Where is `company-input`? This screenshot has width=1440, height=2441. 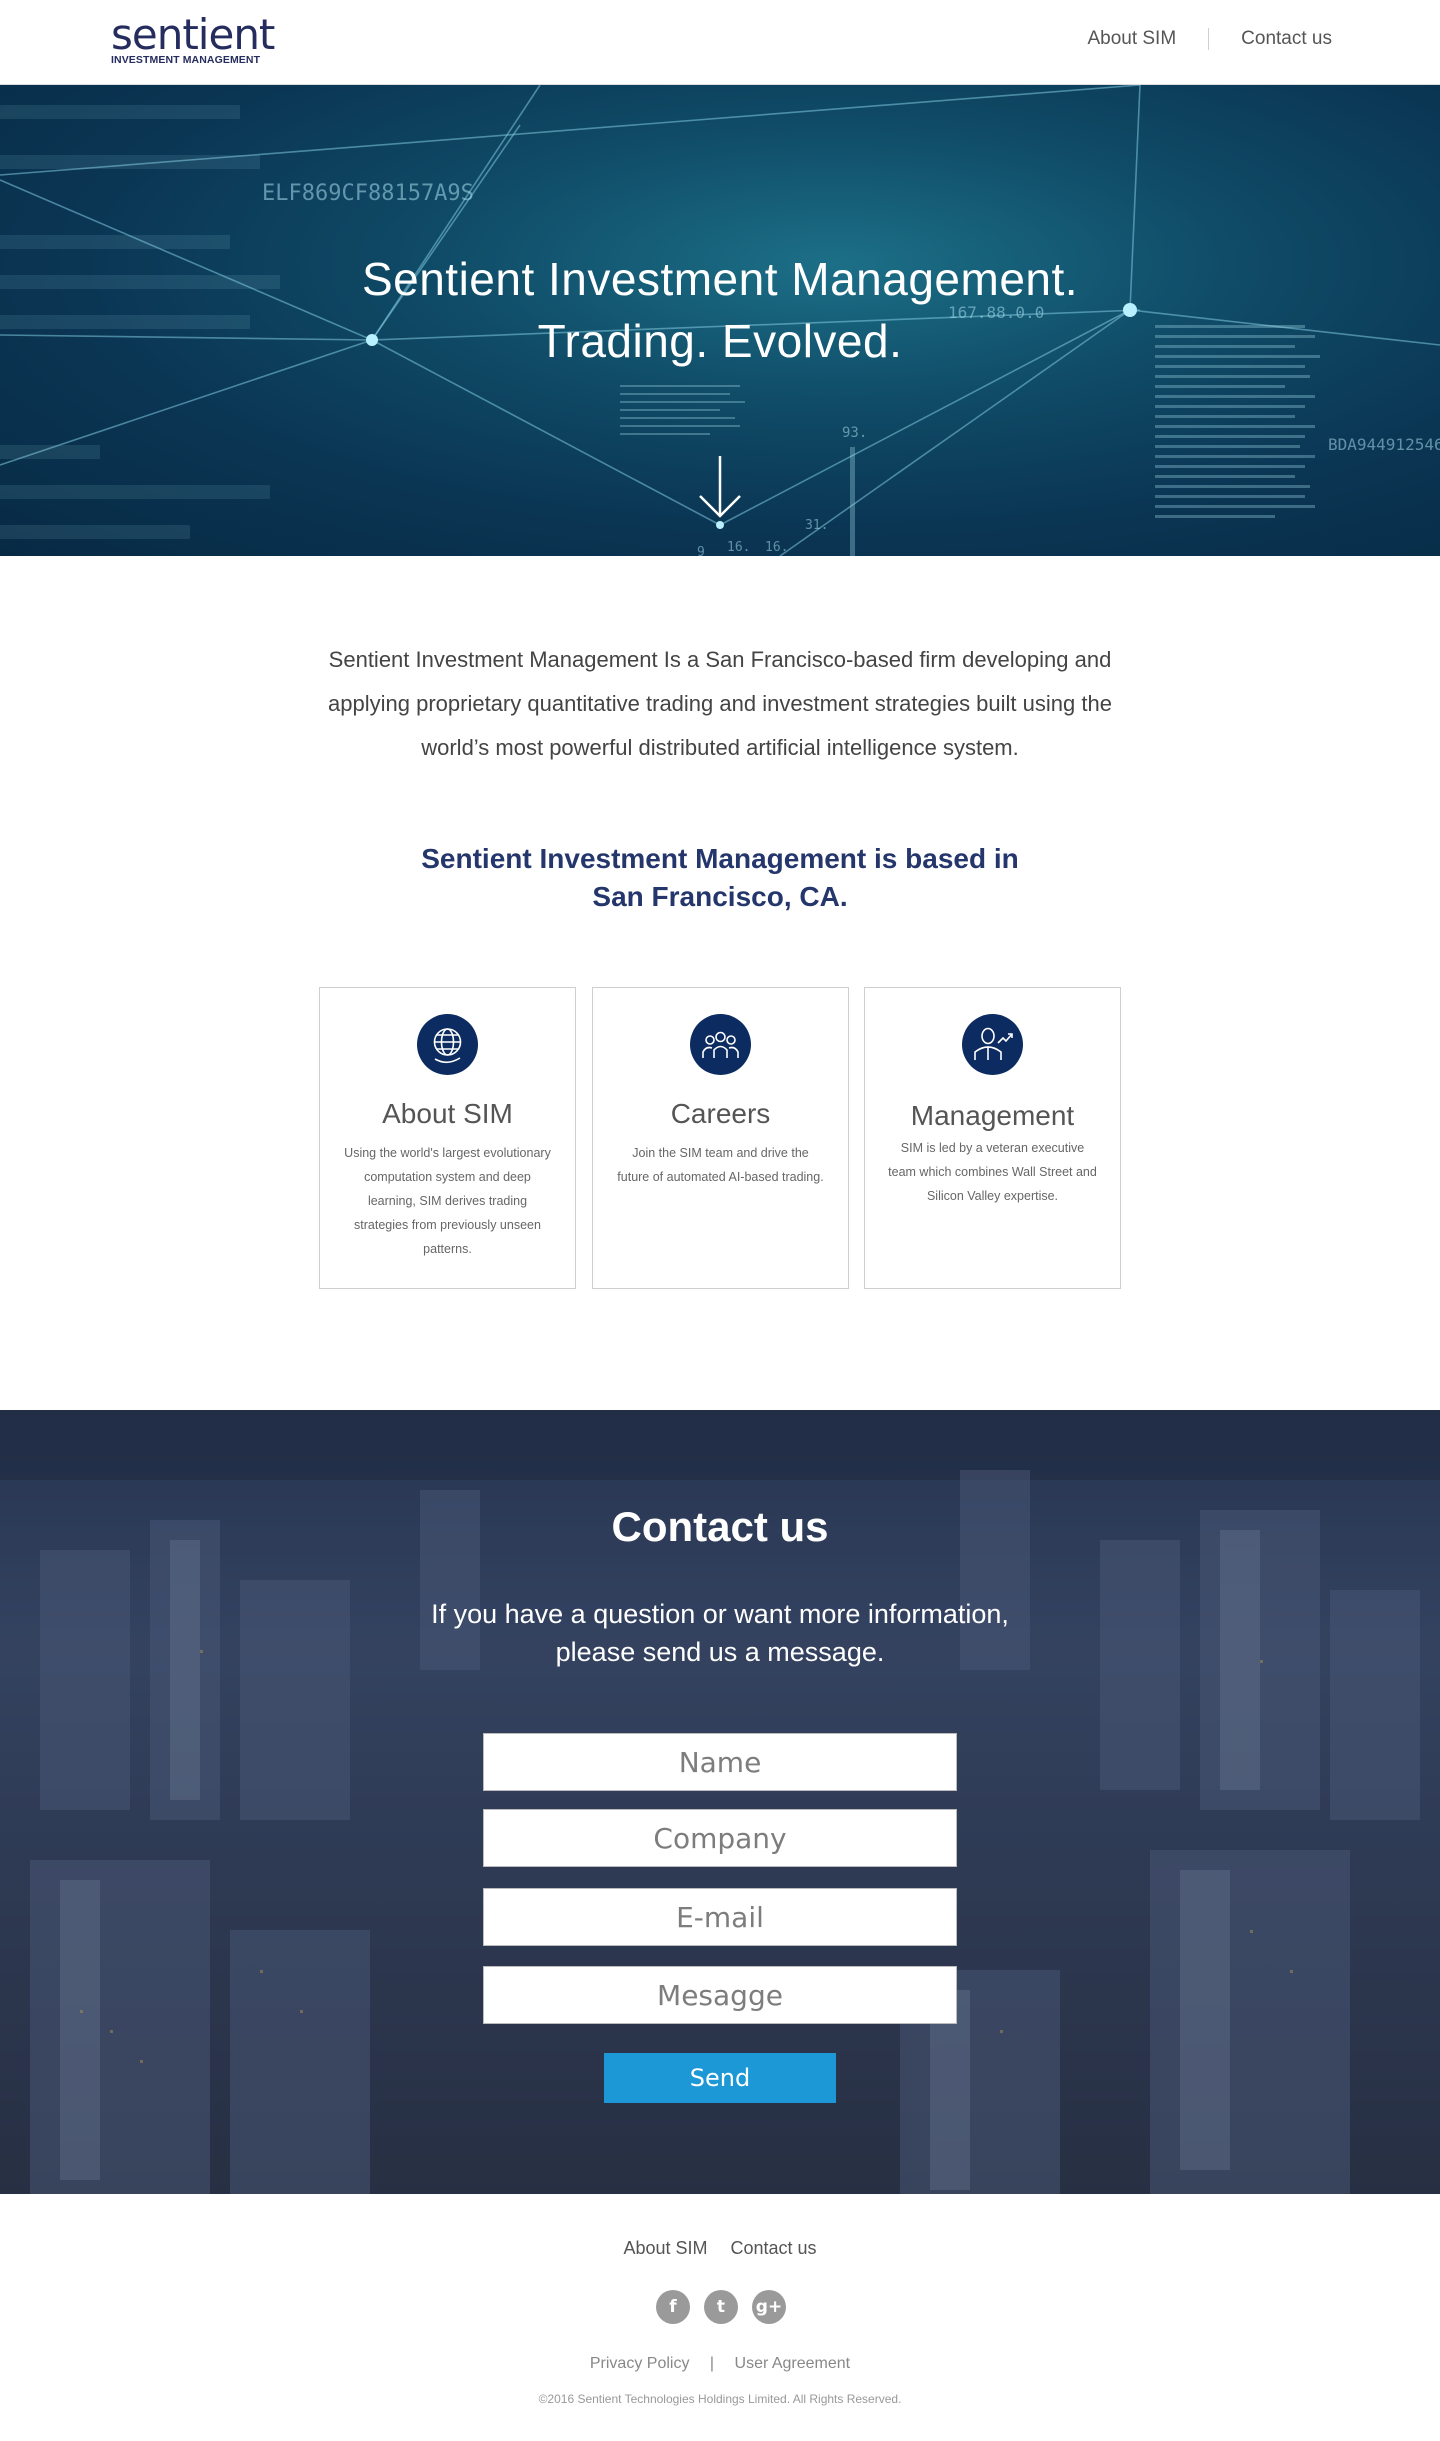
company-input is located at coordinates (720, 1838).